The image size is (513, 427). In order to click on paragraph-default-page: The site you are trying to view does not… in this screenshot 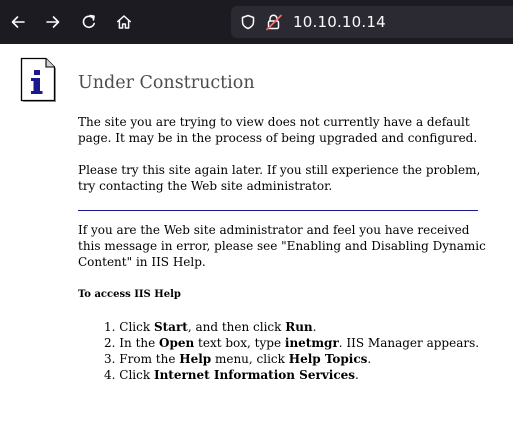, I will do `click(278, 130)`.